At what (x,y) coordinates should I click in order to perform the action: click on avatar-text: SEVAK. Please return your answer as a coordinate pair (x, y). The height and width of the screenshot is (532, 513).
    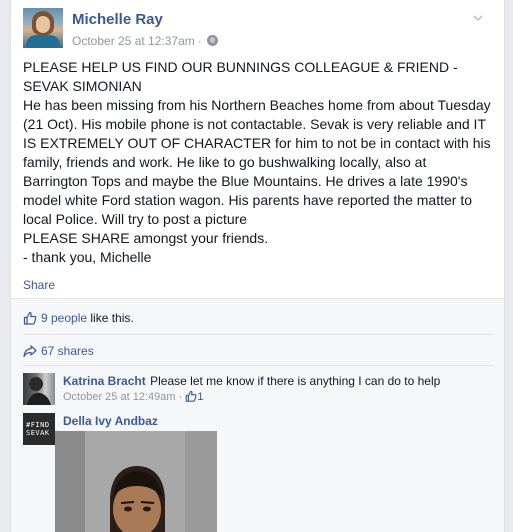
    Looking at the image, I should click on (38, 433).